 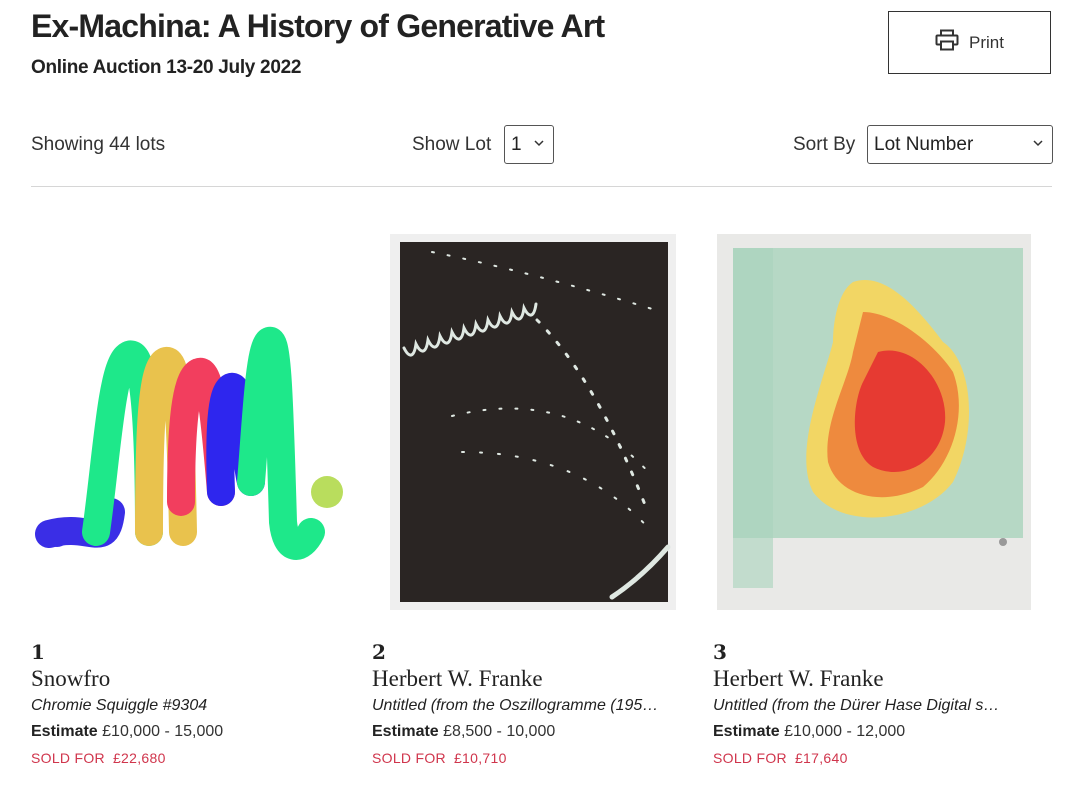 I want to click on lot-estimate: Estimate £8,500 - 10,000, so click(x=463, y=732).